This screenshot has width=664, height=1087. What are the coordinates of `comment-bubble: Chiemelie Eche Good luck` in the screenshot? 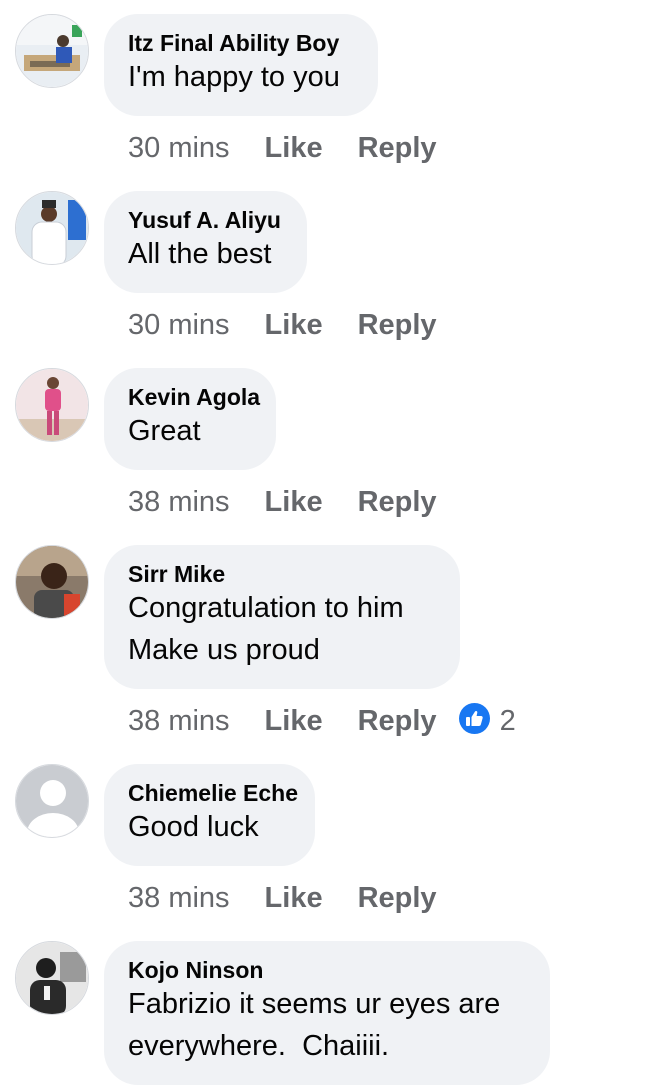 It's located at (209, 815).